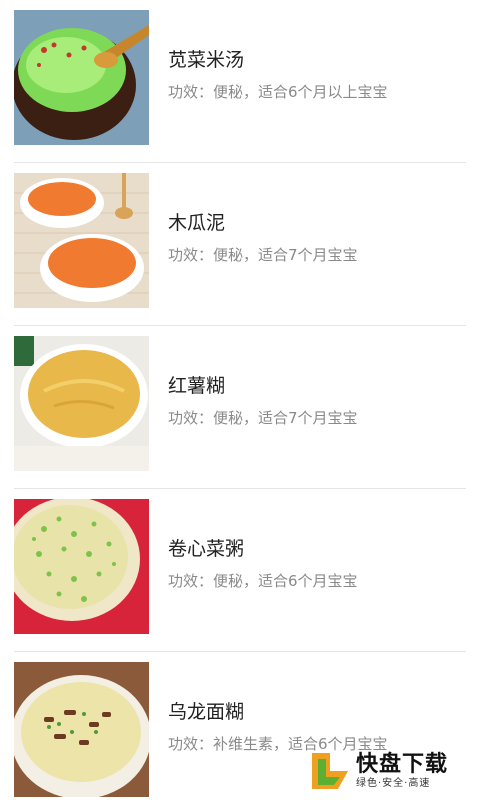  Describe the element at coordinates (197, 223) in the screenshot. I see `recipe-title: 木瓜泥` at that location.